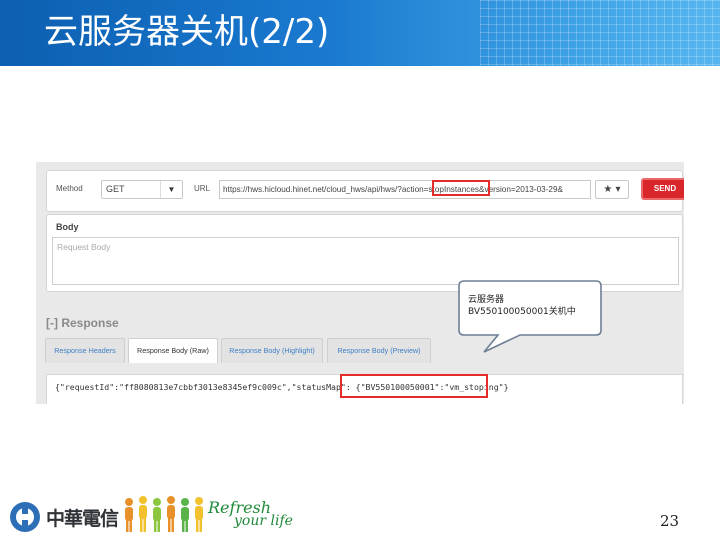 The width and height of the screenshot is (720, 540). Describe the element at coordinates (25, 517) in the screenshot. I see `cht-logo-icon` at that location.